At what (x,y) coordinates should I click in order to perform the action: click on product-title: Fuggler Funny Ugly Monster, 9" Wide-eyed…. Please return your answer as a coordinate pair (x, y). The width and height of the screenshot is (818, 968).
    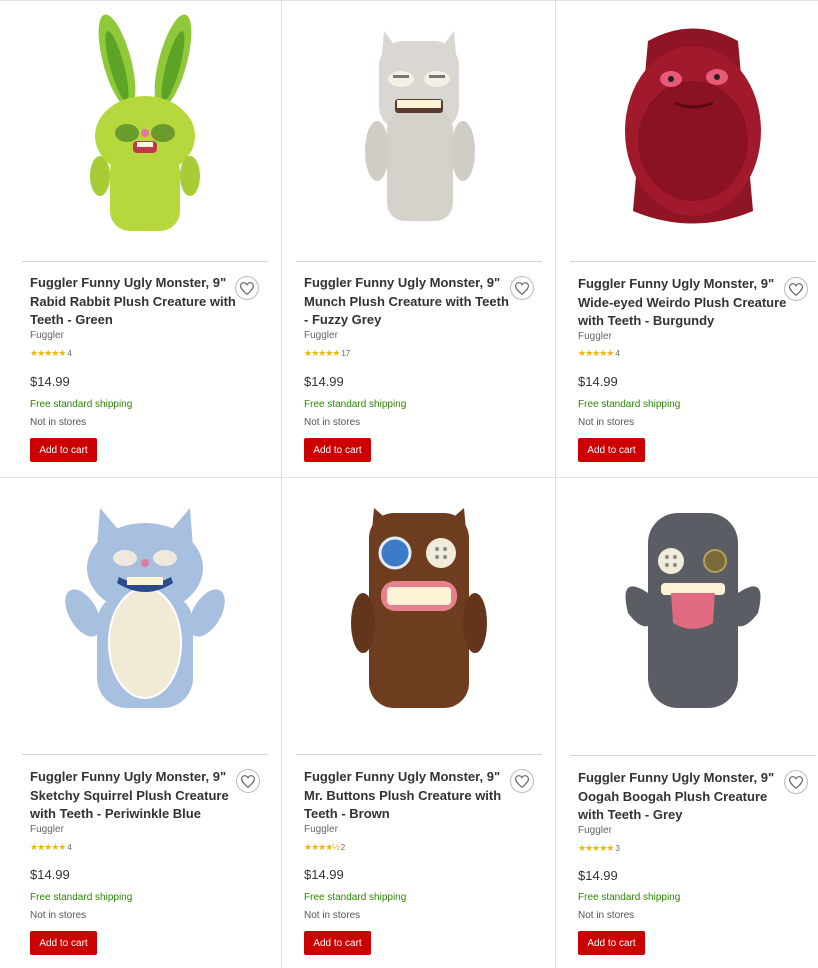
    Looking at the image, I should click on (683, 303).